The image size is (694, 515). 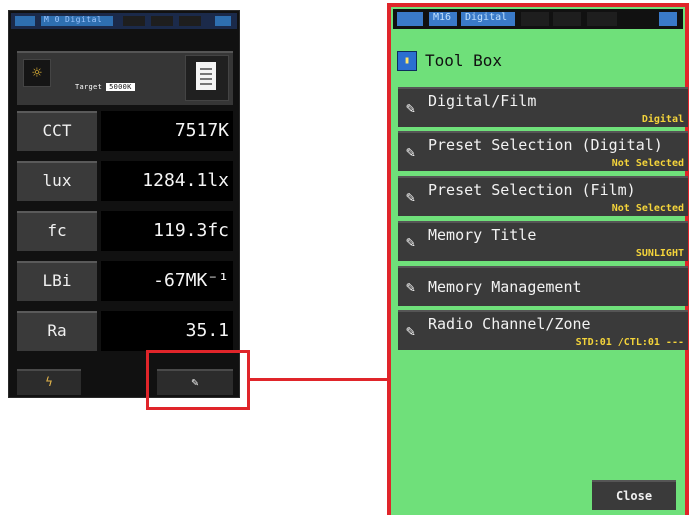 What do you see at coordinates (543, 241) in the screenshot?
I see `menu-item-memory-title: ✎ Memory Title SUNLIGHT` at bounding box center [543, 241].